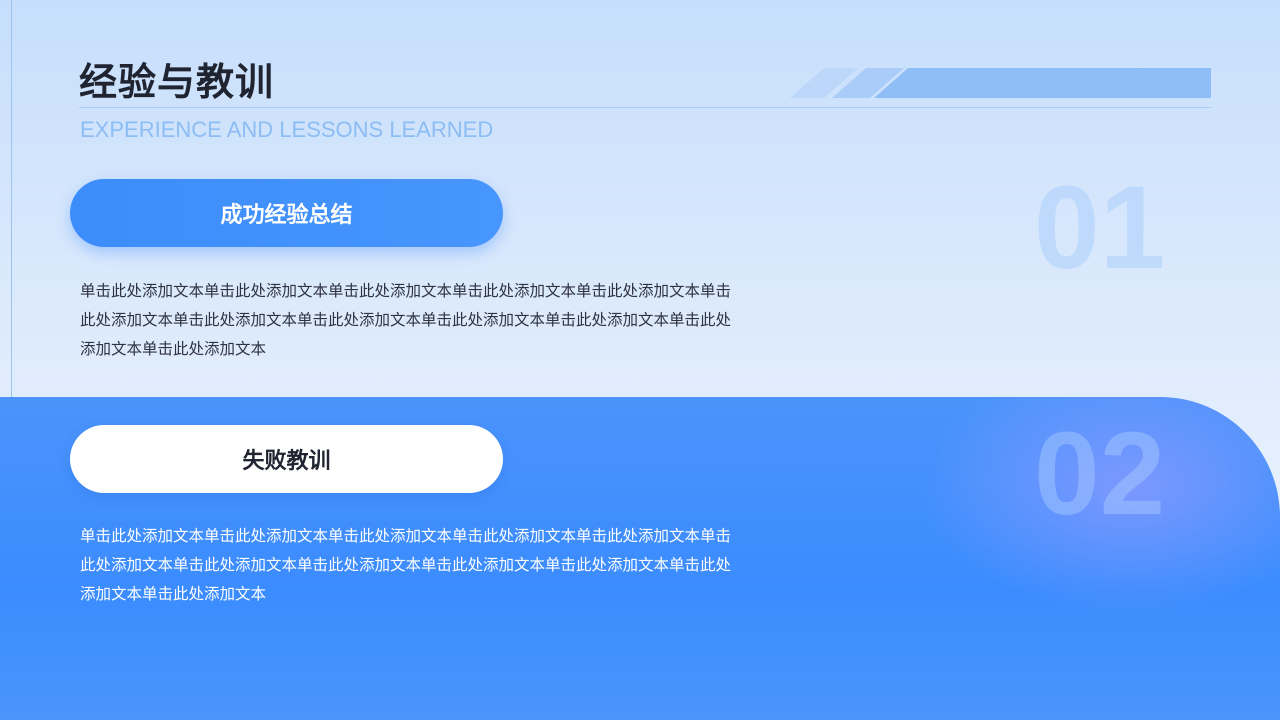 The image size is (1280, 720). What do you see at coordinates (287, 129) in the screenshot?
I see `page-subtitle: EXPERIENCE AND LESSONS LEARNED` at bounding box center [287, 129].